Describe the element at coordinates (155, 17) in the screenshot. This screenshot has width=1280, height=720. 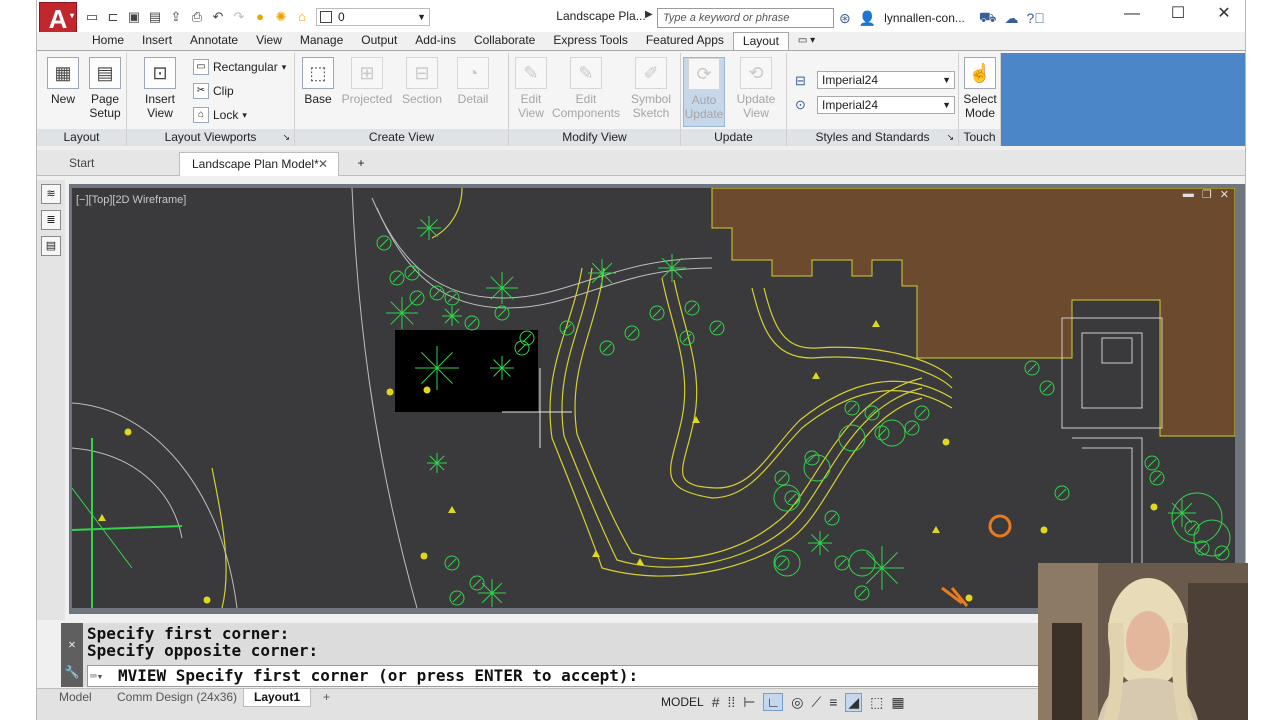
I see `save-as-icon: ▤` at that location.